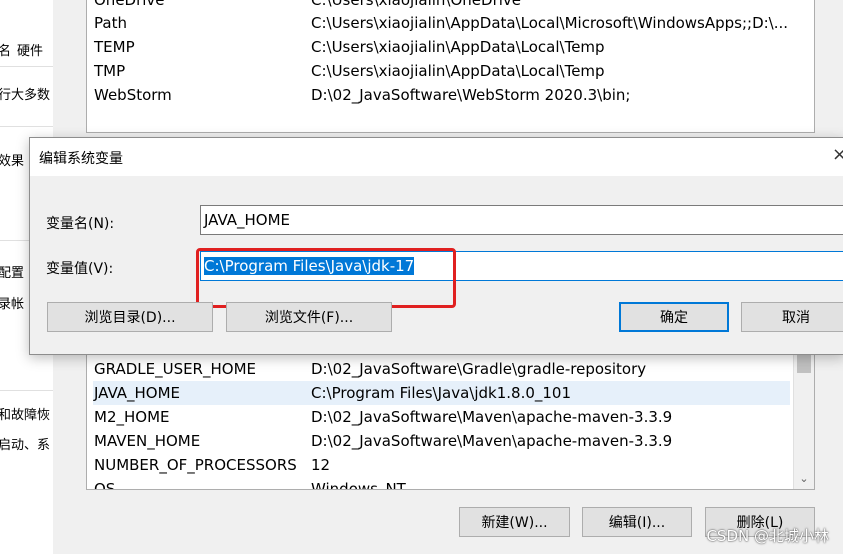 This screenshot has width=843, height=554. I want to click on var-name: TEMP, so click(114, 47).